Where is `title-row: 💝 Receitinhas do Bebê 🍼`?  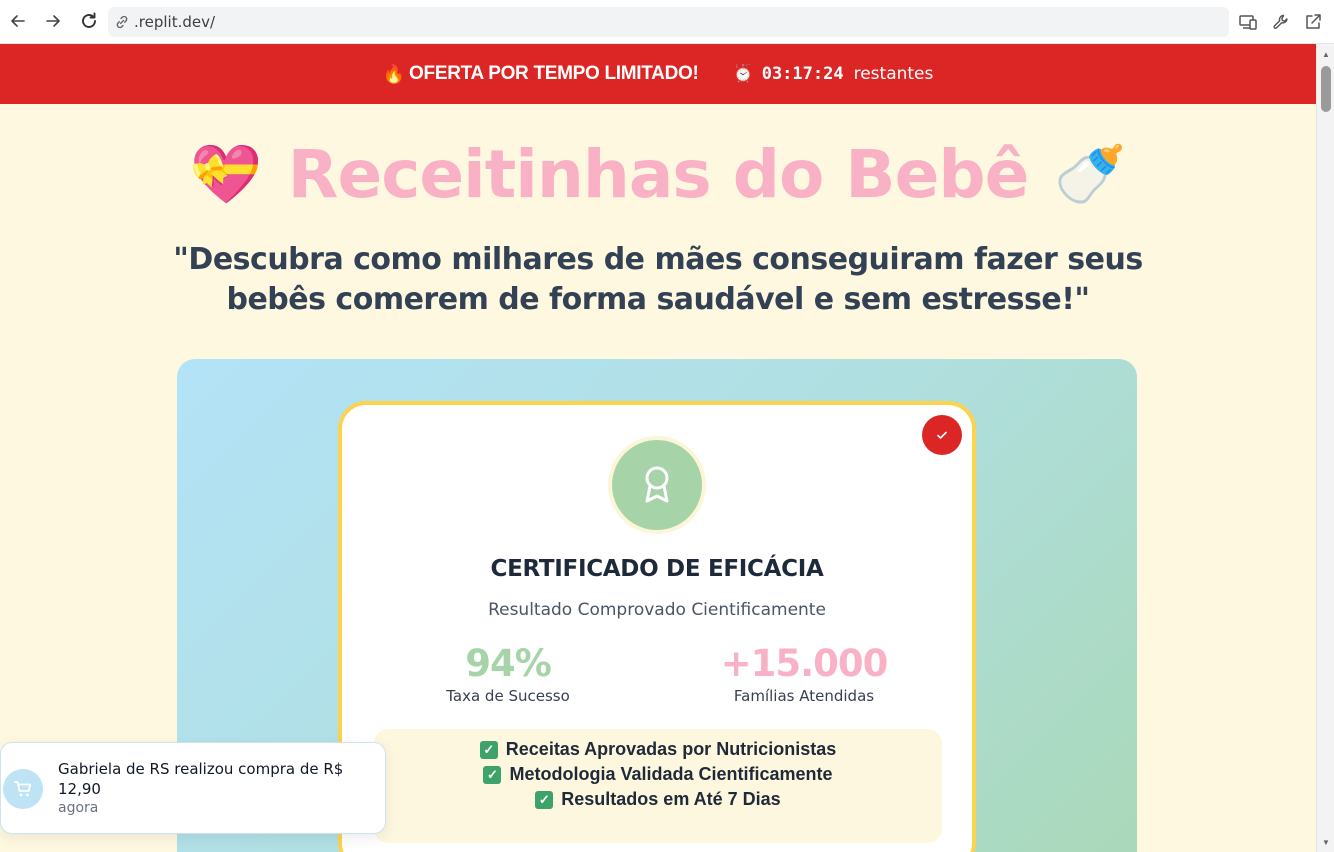 title-row: 💝 Receitinhas do Bebê 🍼 is located at coordinates (658, 174).